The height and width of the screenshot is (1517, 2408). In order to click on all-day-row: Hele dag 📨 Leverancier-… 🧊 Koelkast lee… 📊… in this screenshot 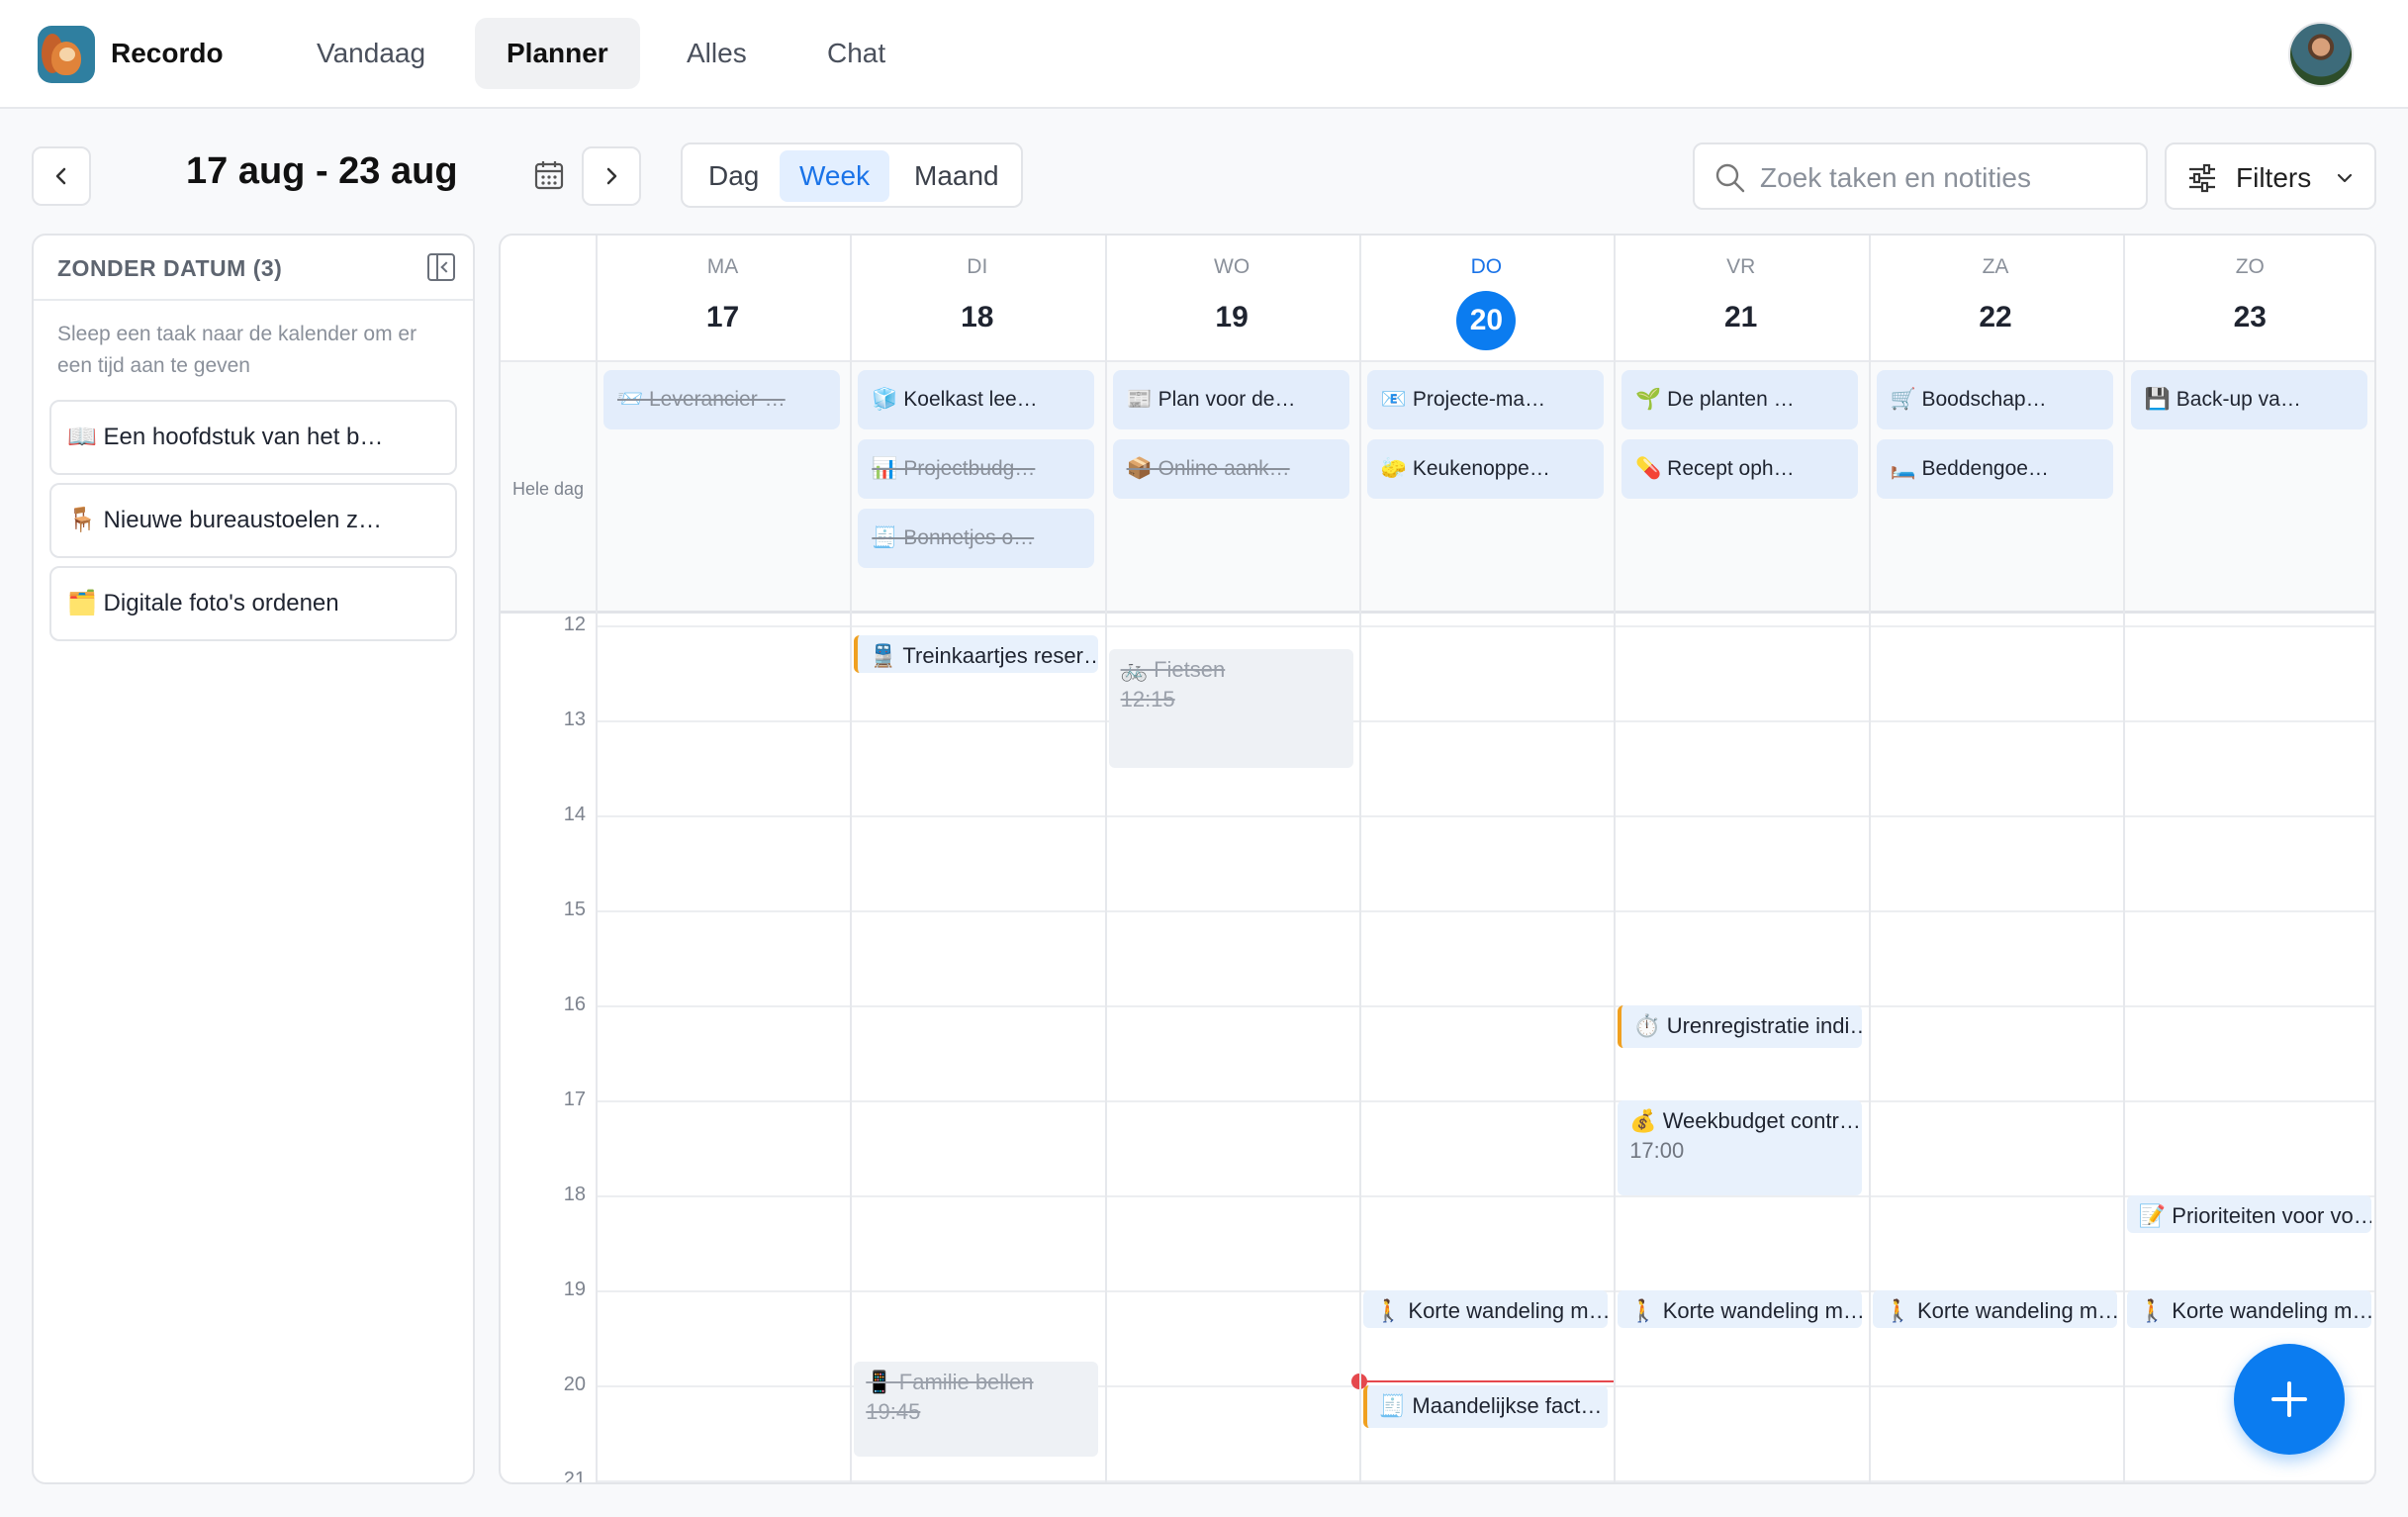, I will do `click(1437, 488)`.